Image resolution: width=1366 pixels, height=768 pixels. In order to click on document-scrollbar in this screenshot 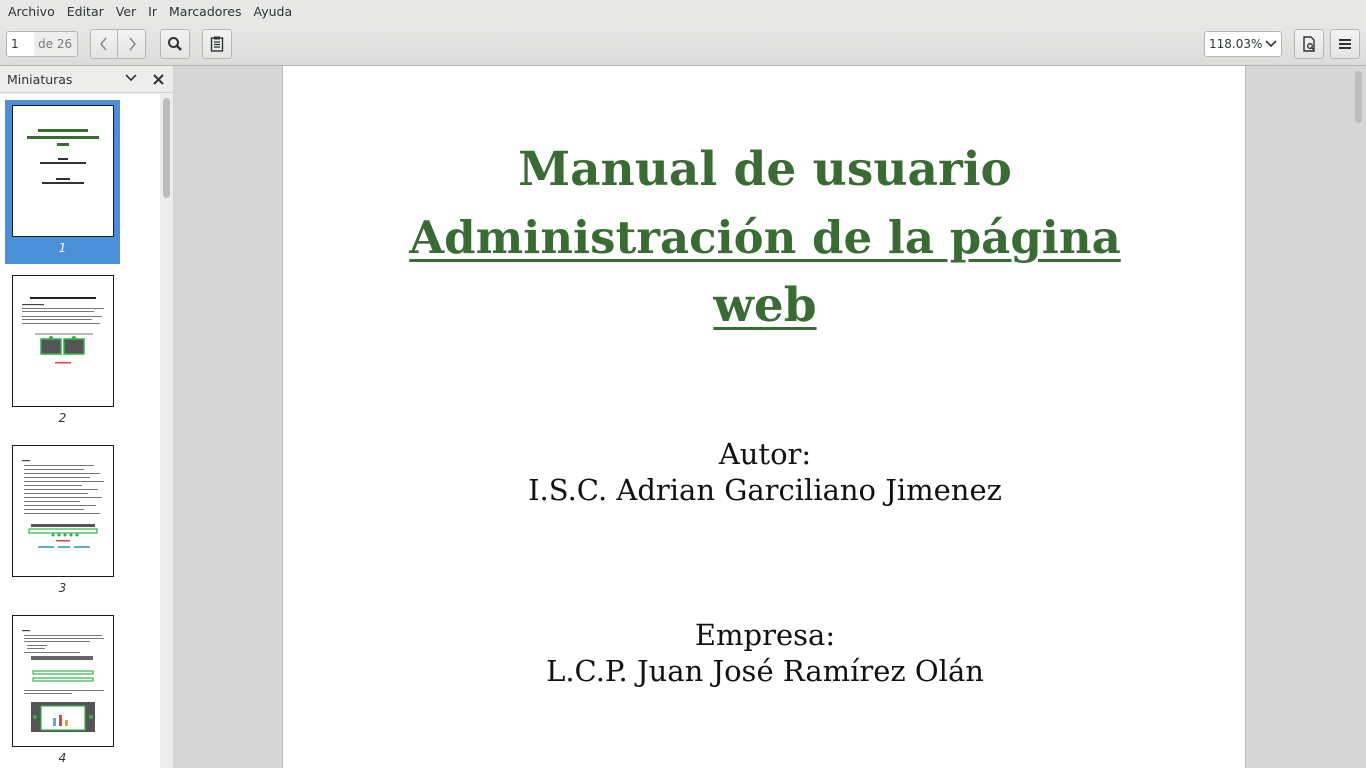, I will do `click(1359, 417)`.